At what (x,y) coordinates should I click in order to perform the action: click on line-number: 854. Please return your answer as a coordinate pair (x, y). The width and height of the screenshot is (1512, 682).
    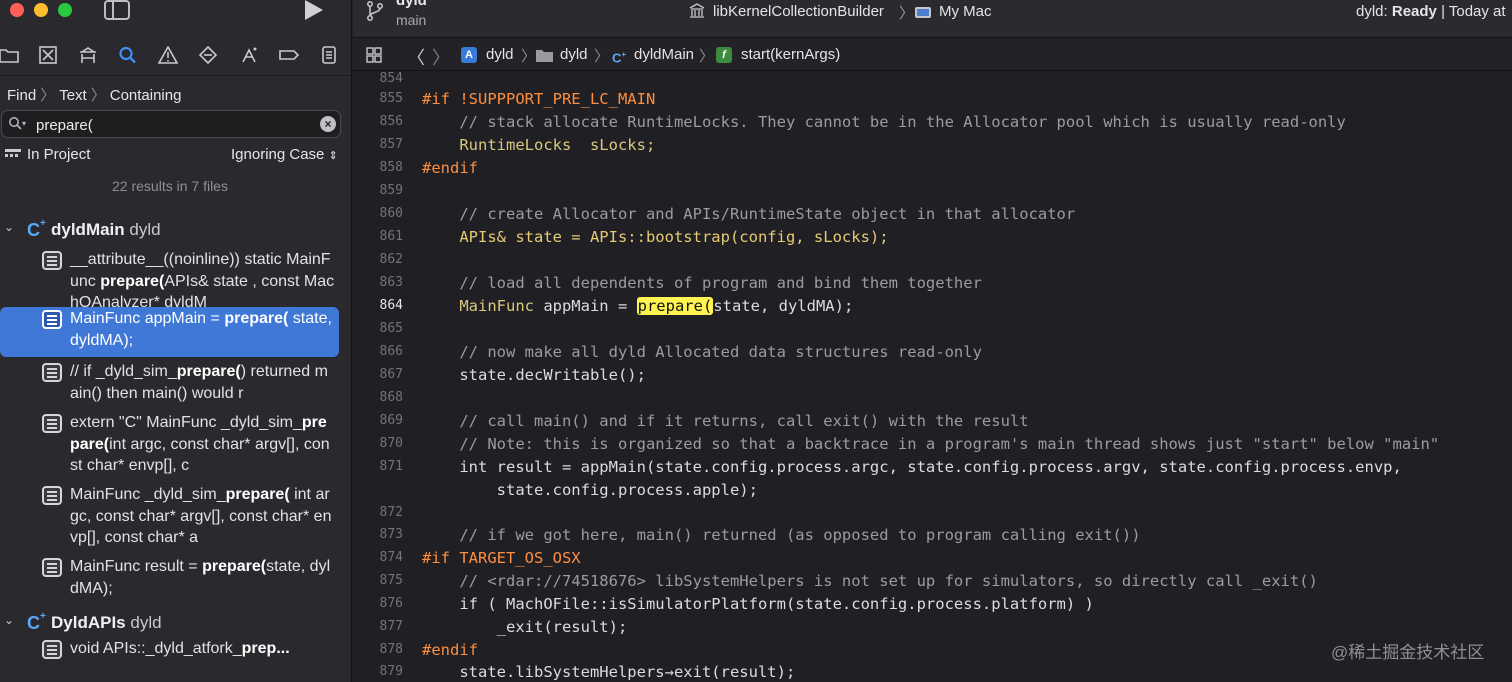
    Looking at the image, I should click on (391, 79).